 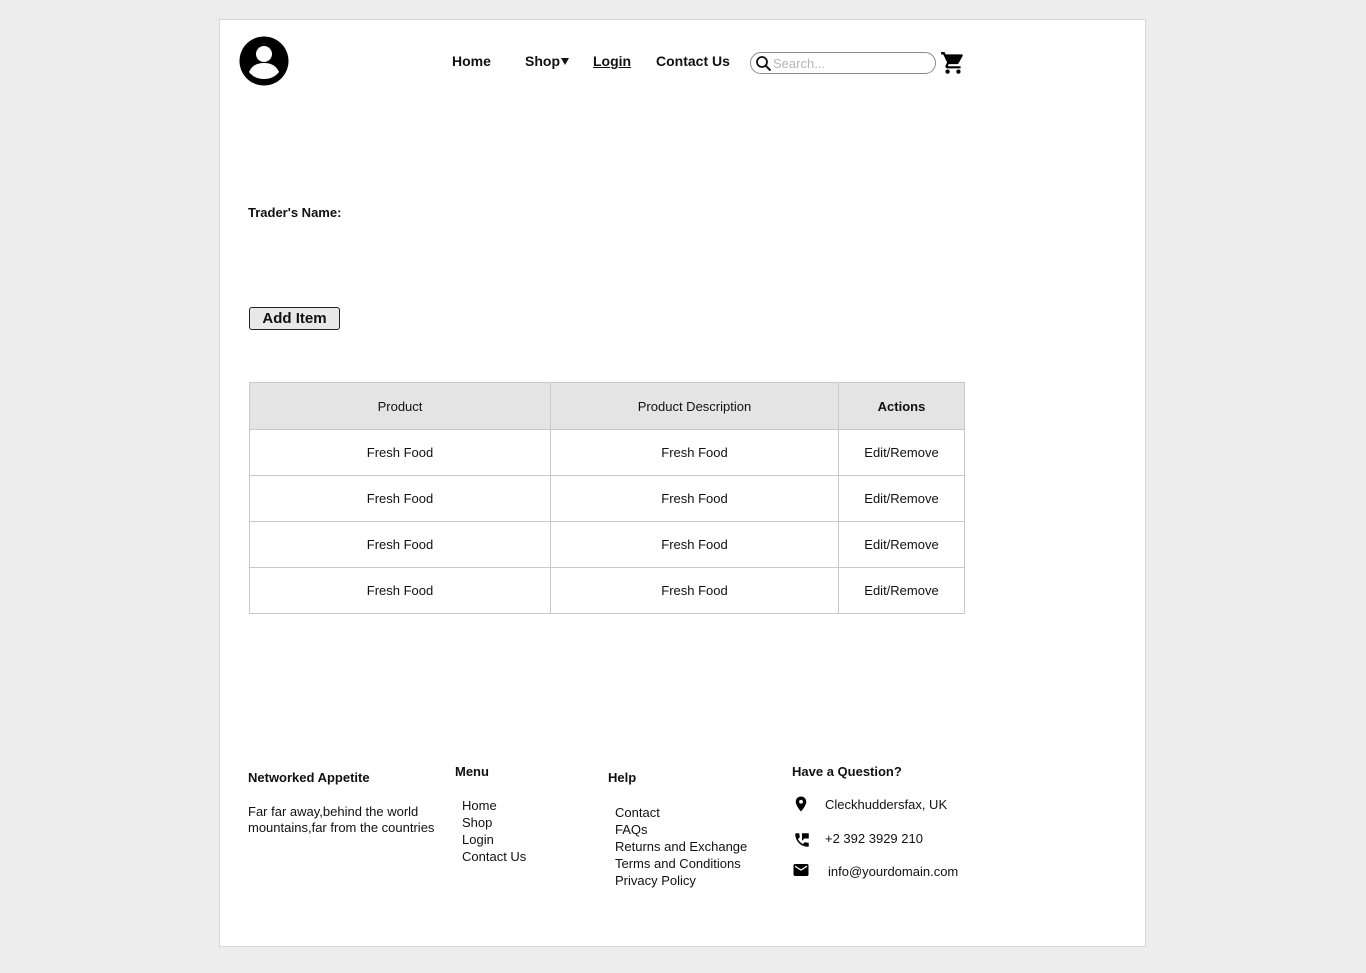 I want to click on nav-login-link: Login, so click(x=612, y=61).